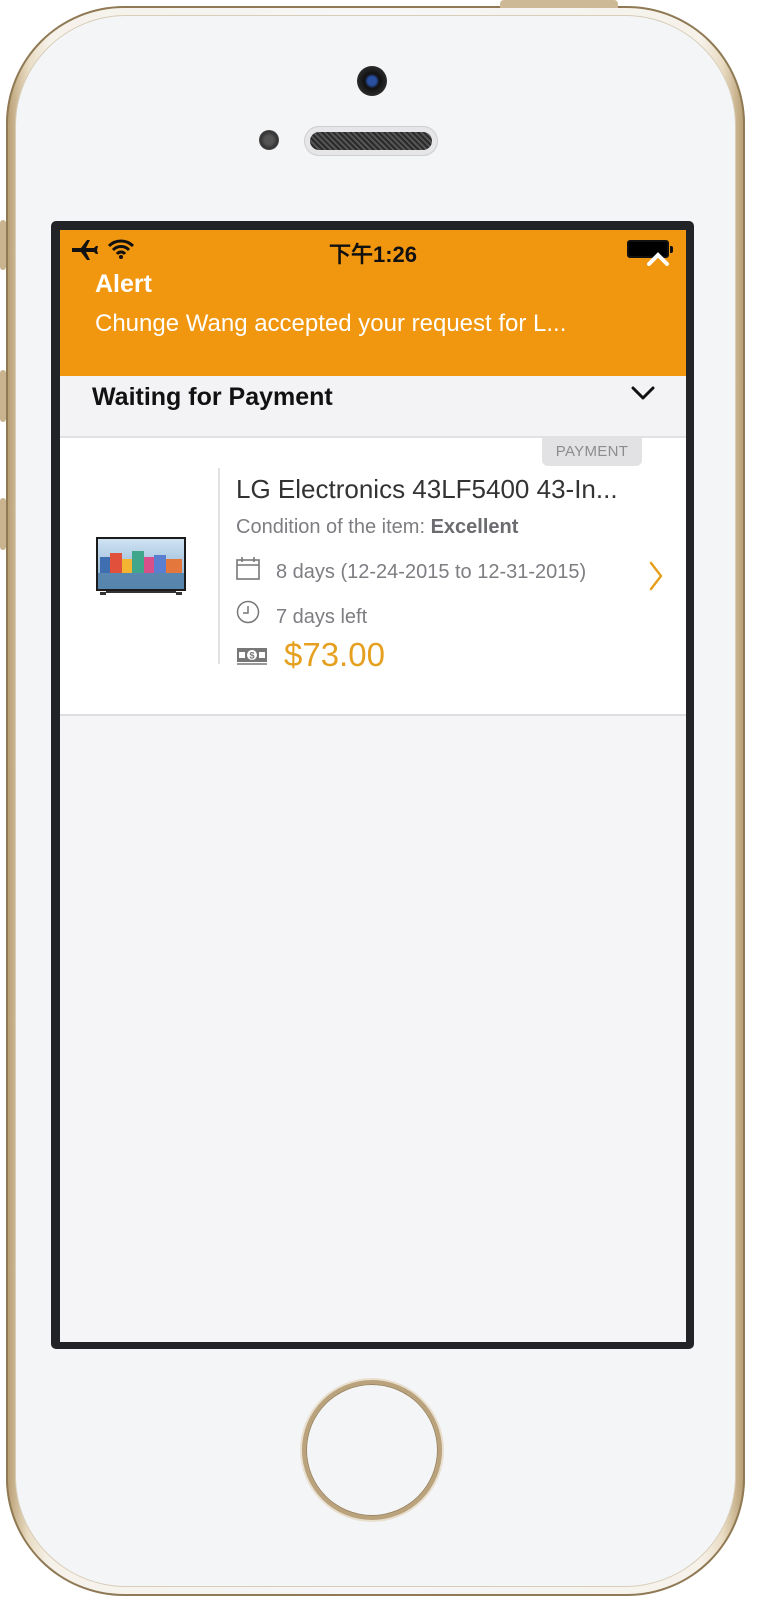  Describe the element at coordinates (269, 140) in the screenshot. I see `proximity-sensor` at that location.